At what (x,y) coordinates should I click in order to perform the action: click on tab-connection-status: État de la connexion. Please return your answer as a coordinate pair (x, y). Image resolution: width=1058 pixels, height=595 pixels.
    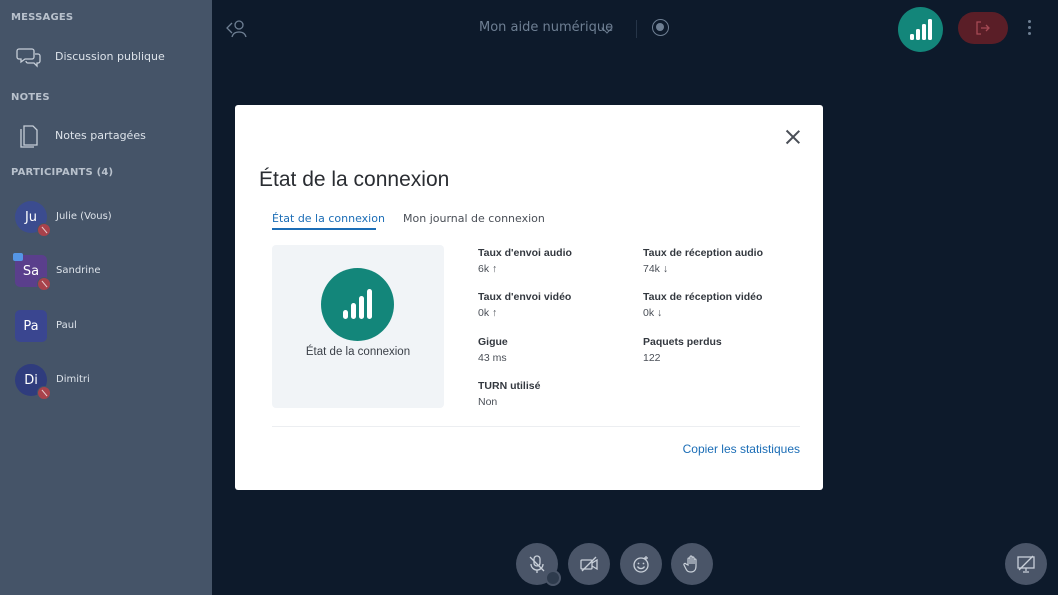
    Looking at the image, I should click on (328, 218).